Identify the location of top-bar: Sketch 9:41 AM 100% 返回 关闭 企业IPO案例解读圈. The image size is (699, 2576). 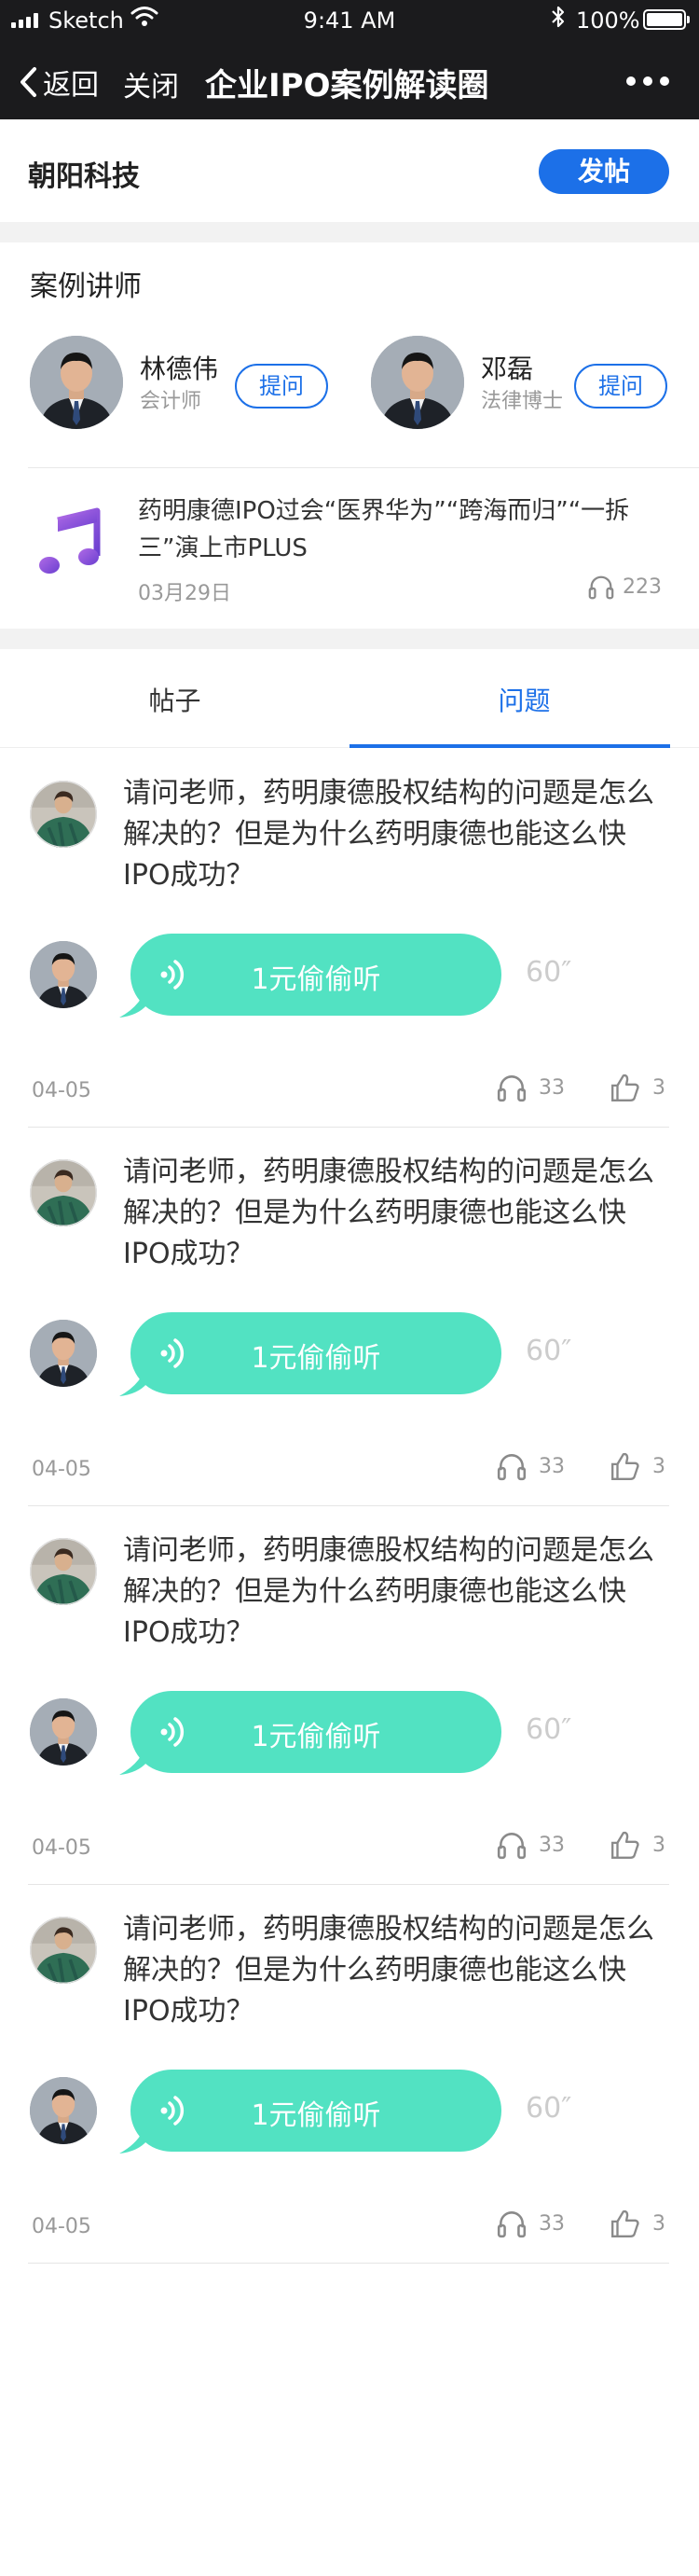
(349, 59).